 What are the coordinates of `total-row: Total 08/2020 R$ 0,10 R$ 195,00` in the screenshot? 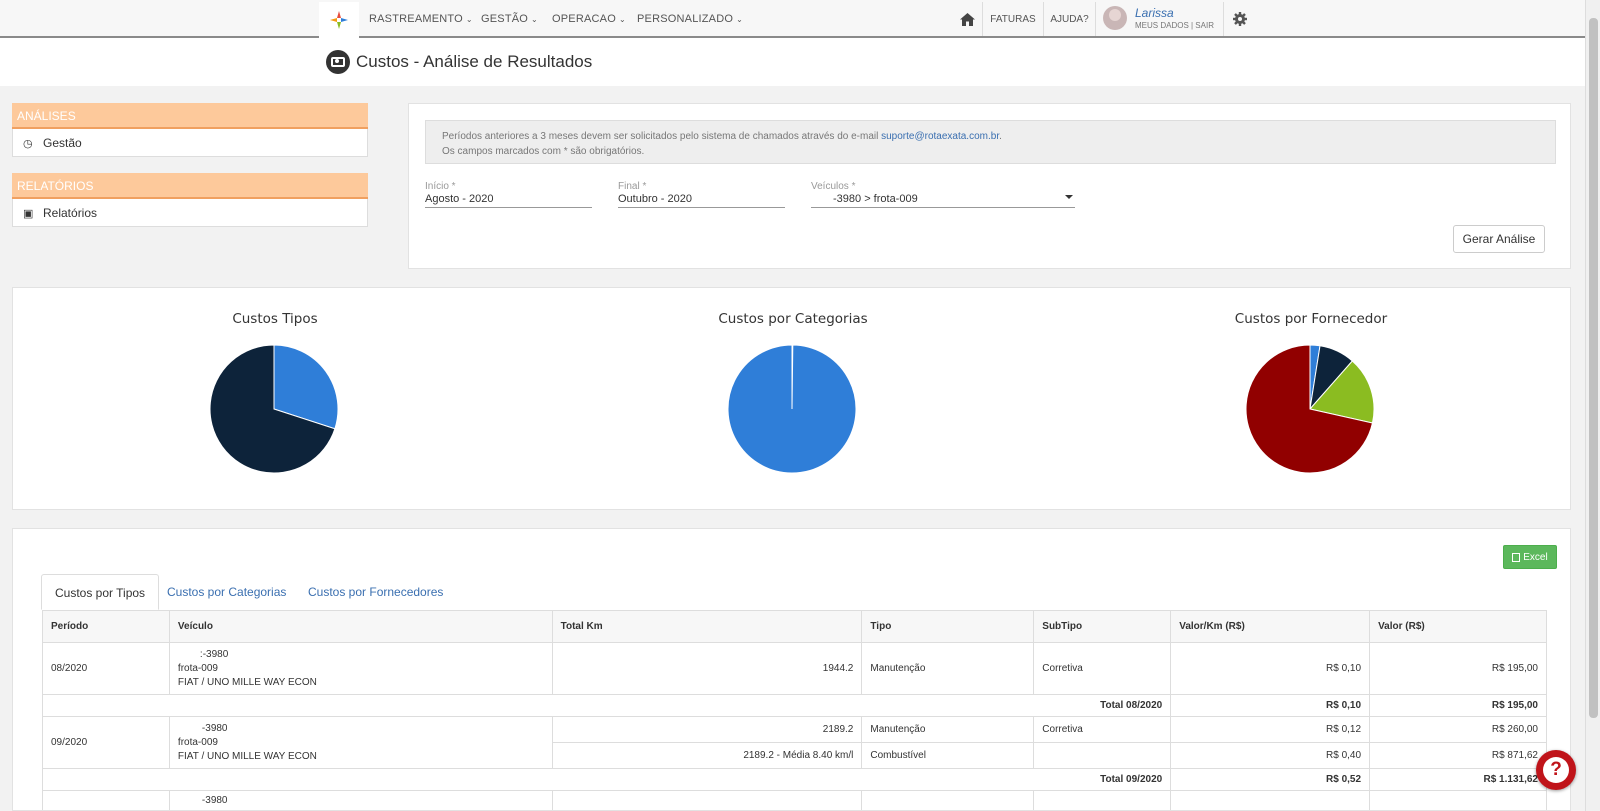 It's located at (794, 705).